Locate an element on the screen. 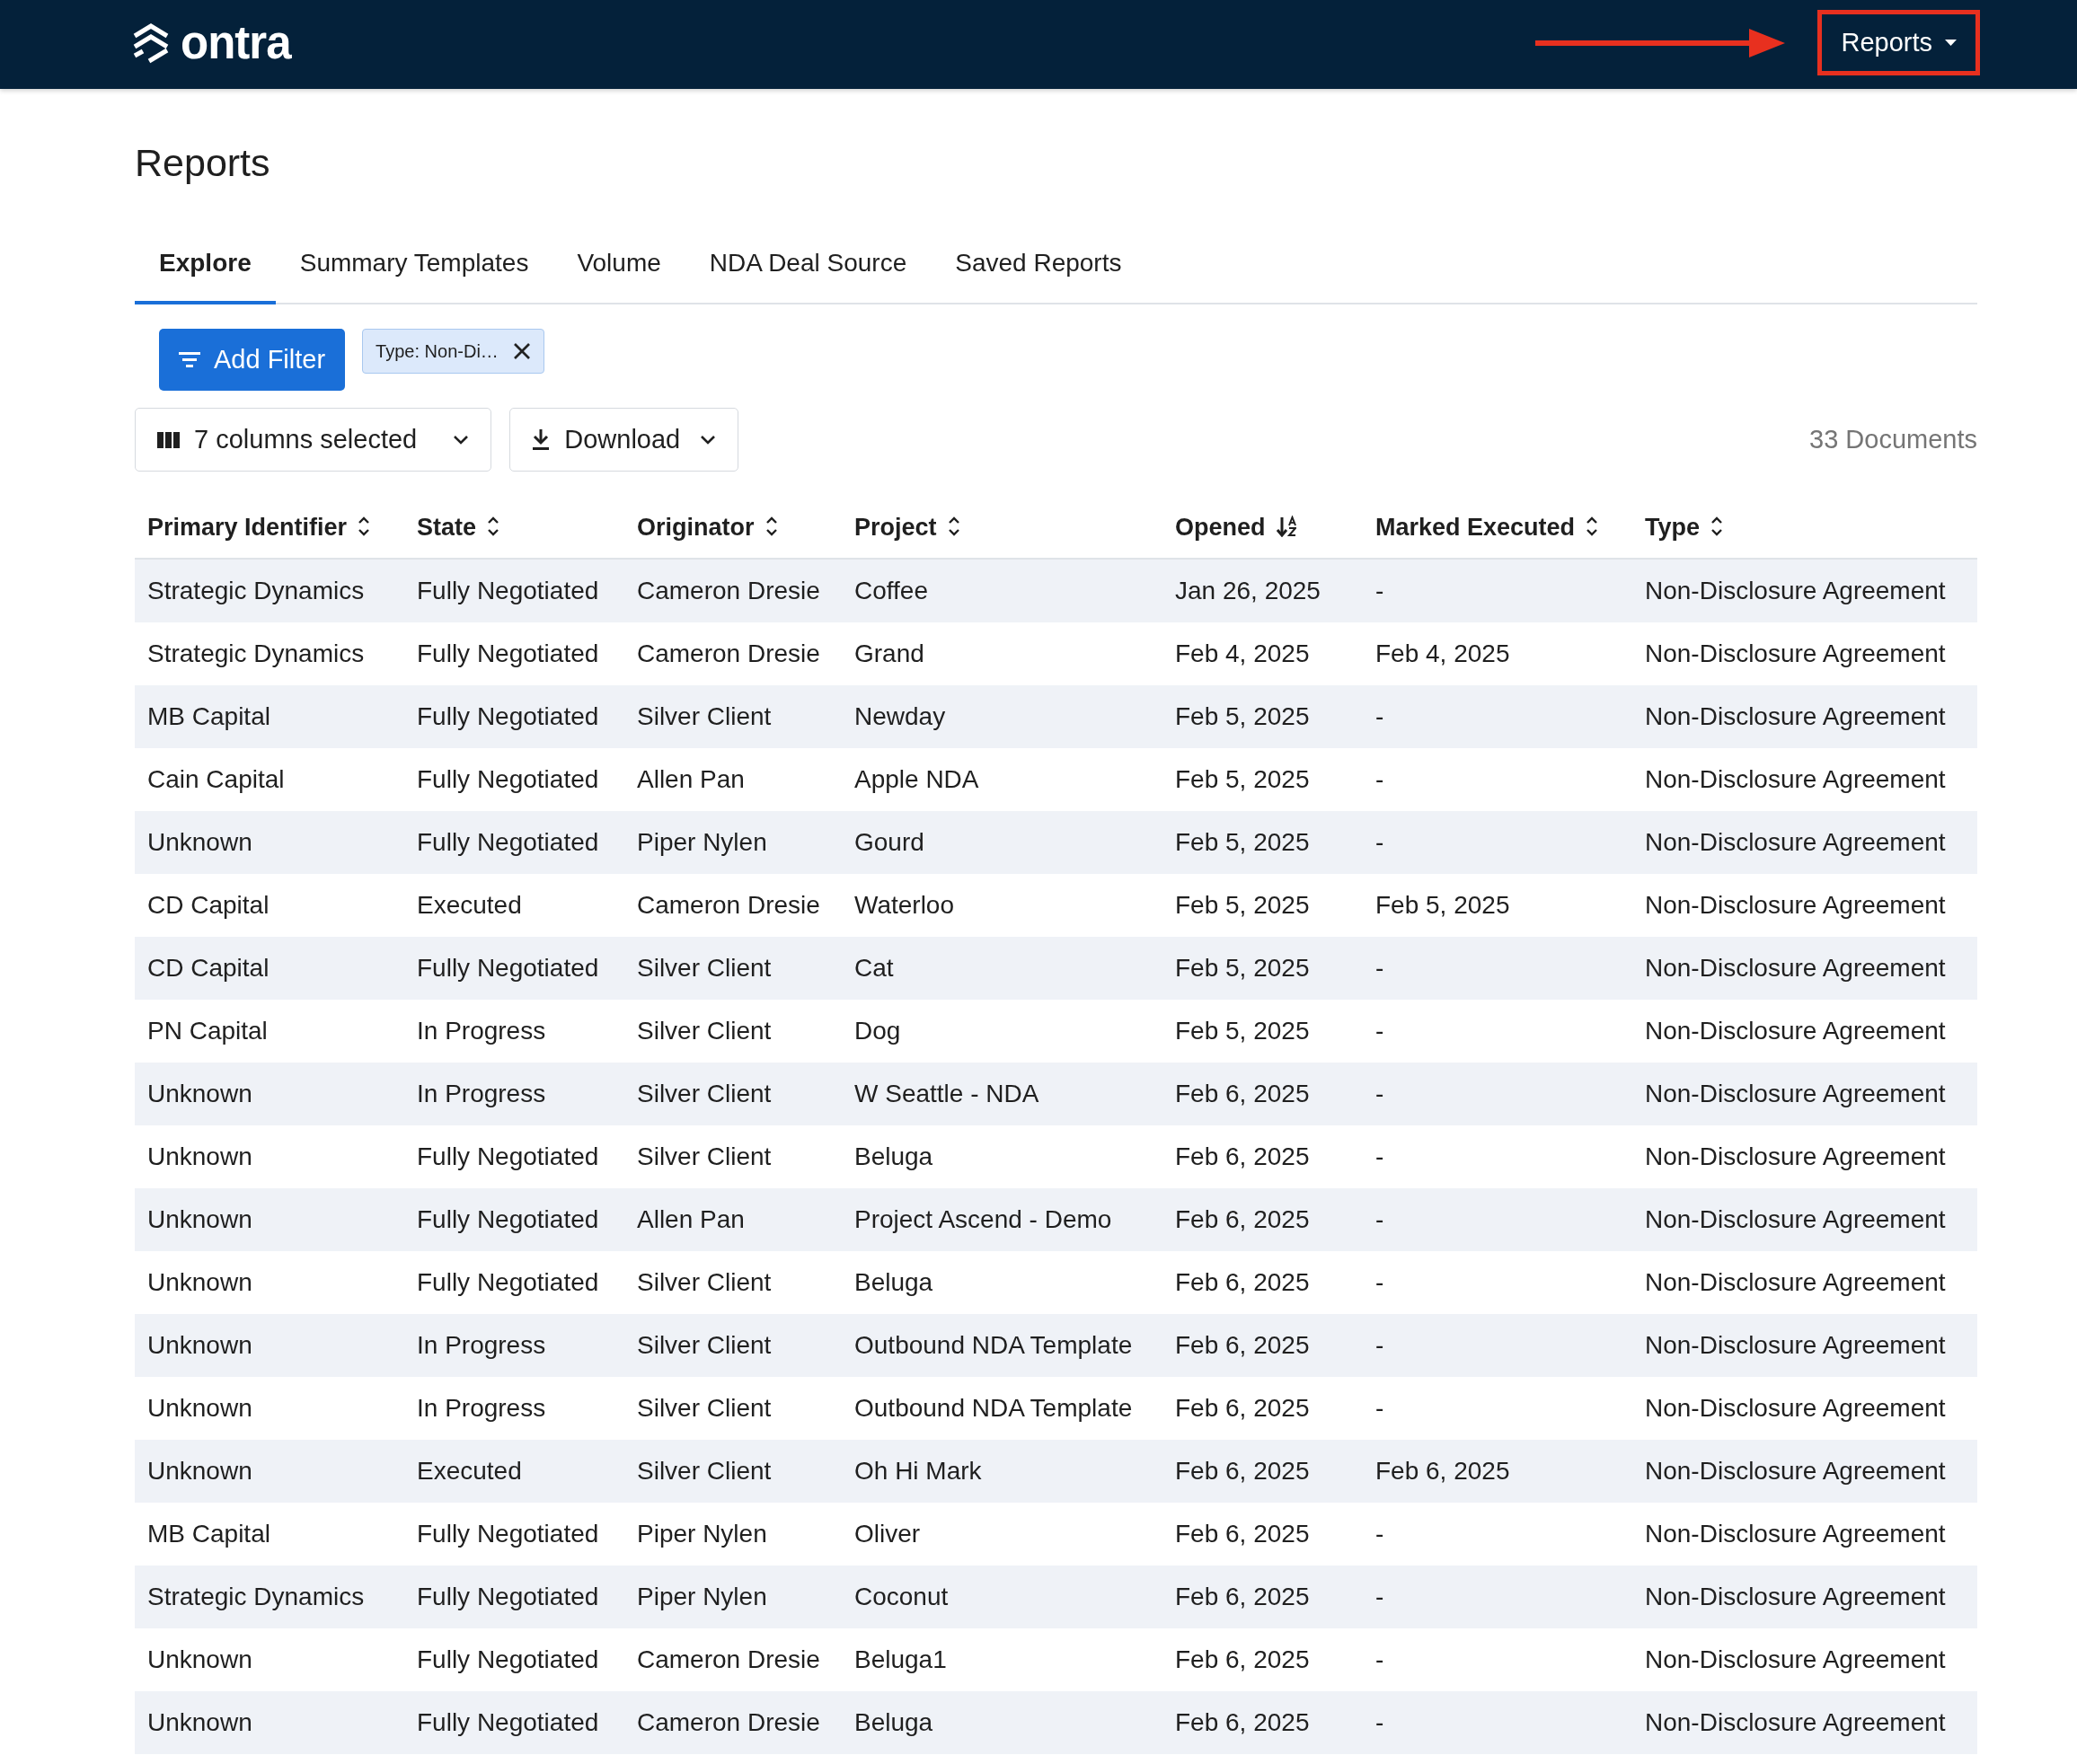 Image resolution: width=2077 pixels, height=1764 pixels. tab: NDA Deal Source is located at coordinates (808, 268).